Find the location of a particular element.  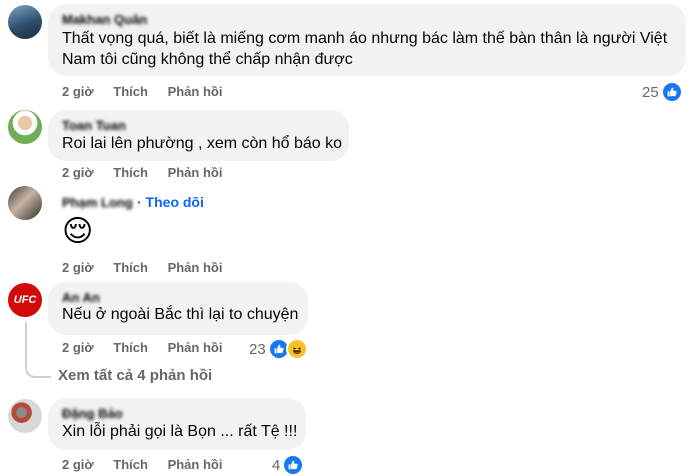

reaction-summary: 25 is located at coordinates (662, 92).